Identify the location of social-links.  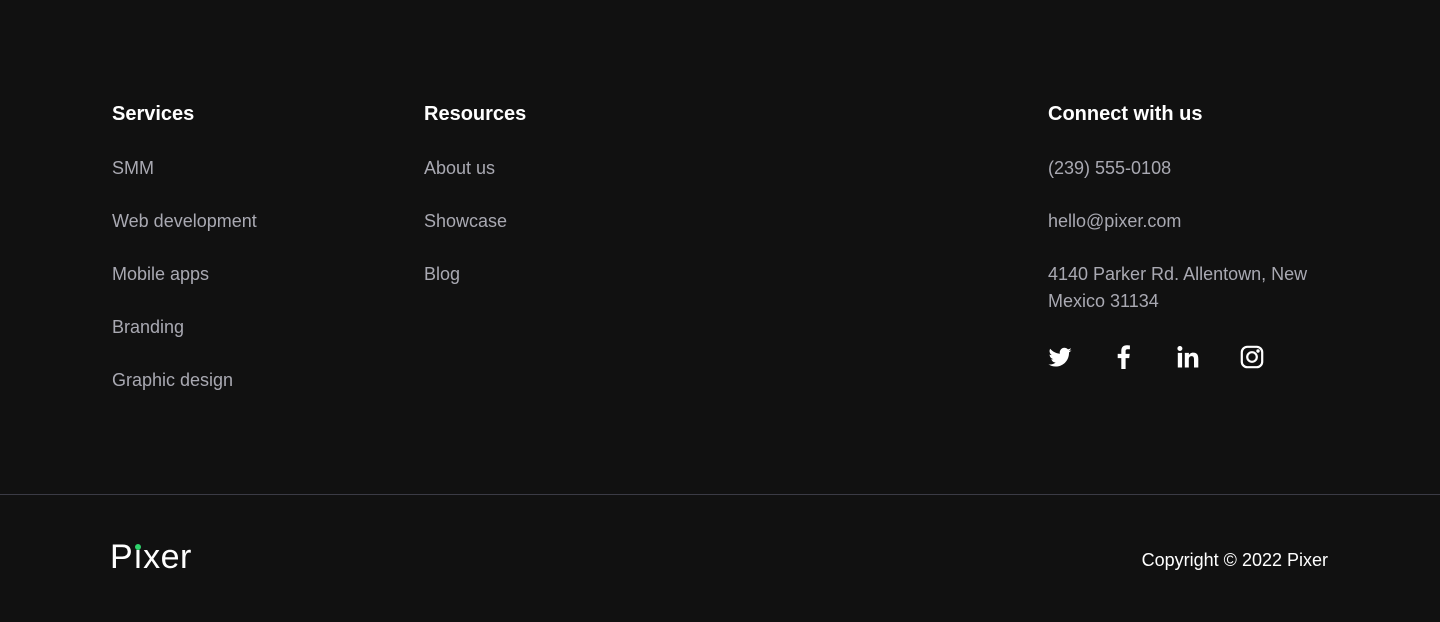
(1188, 357).